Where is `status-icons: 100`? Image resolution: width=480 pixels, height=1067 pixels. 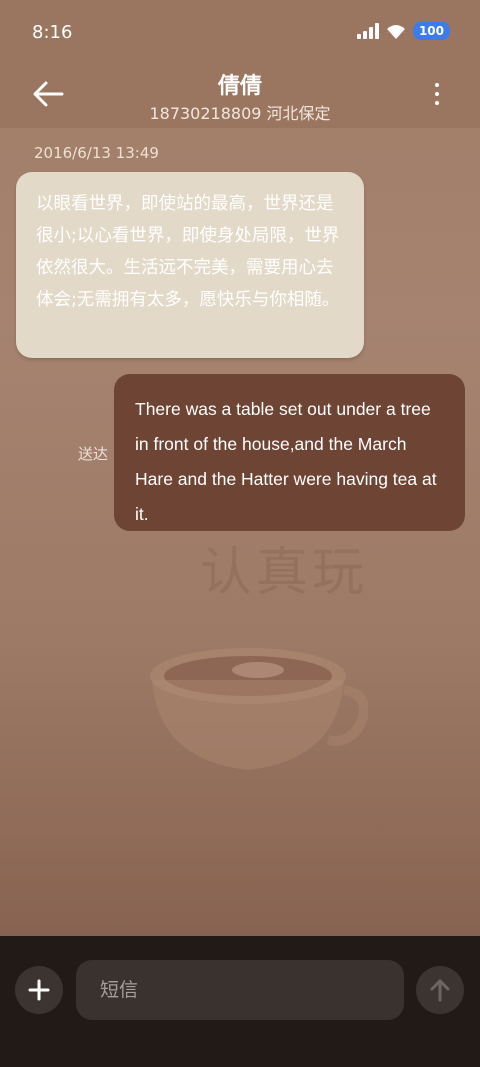 status-icons: 100 is located at coordinates (403, 31).